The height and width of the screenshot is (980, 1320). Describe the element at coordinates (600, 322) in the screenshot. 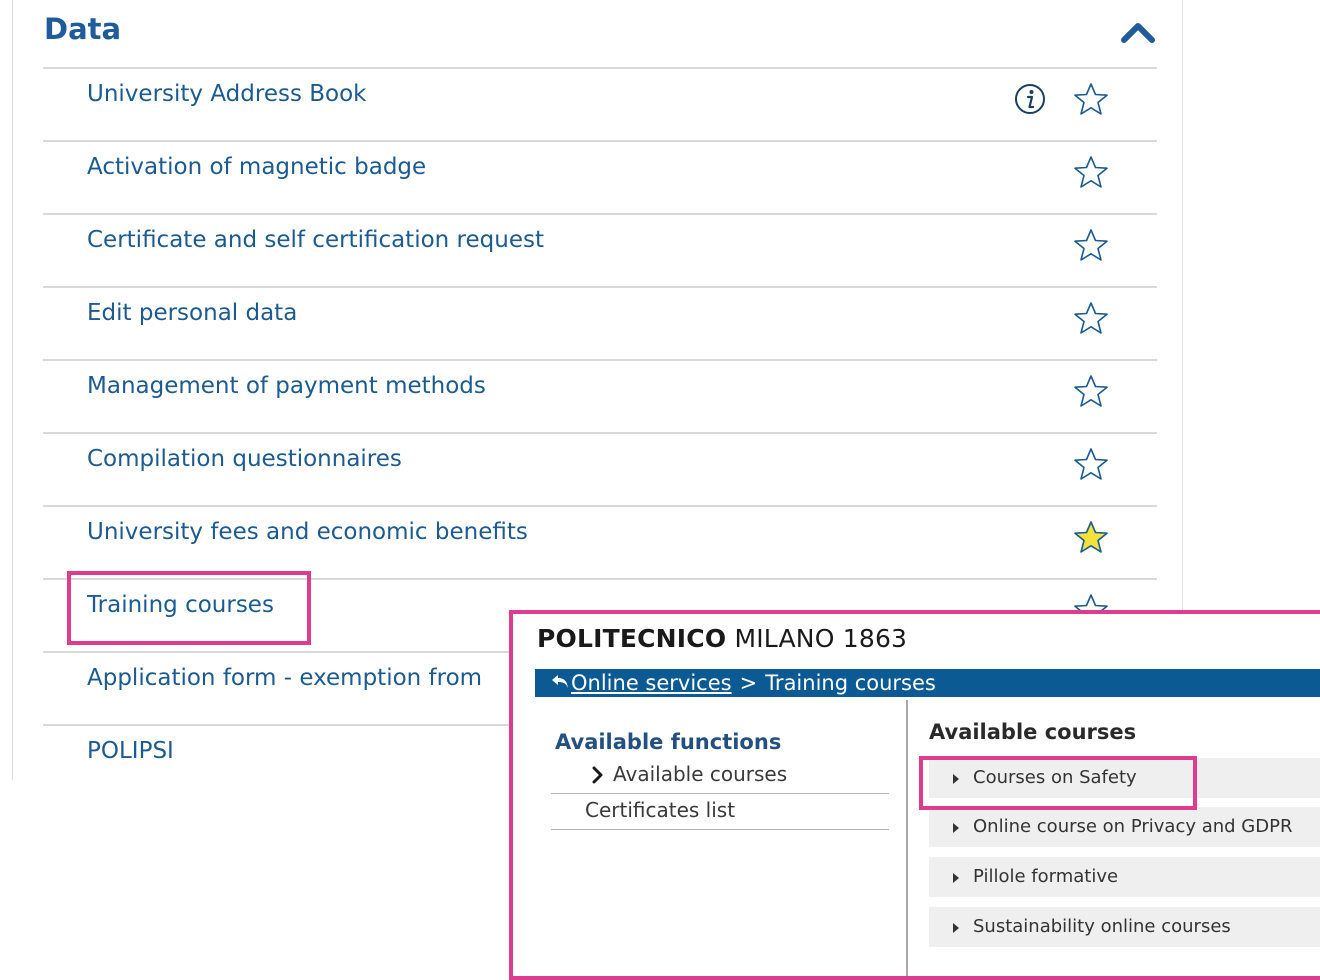

I see `list-item: Edit personal data` at that location.